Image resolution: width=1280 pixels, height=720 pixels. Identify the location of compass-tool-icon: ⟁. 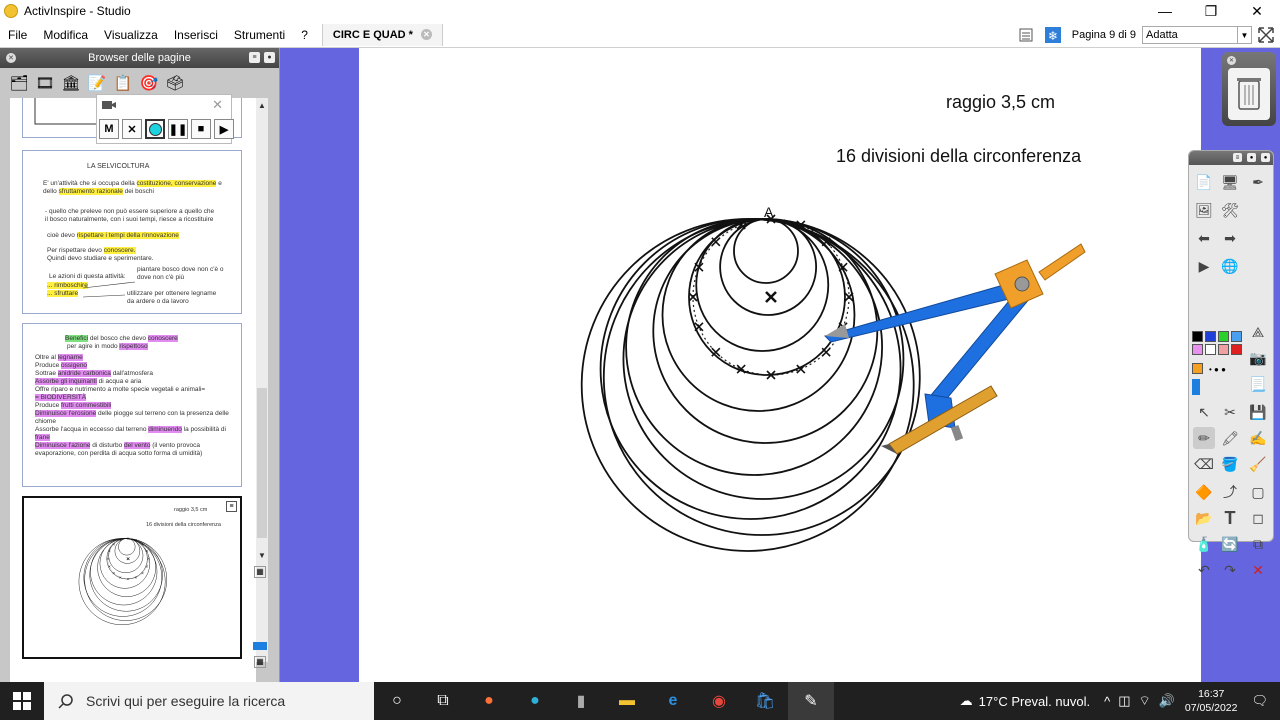
(1258, 332).